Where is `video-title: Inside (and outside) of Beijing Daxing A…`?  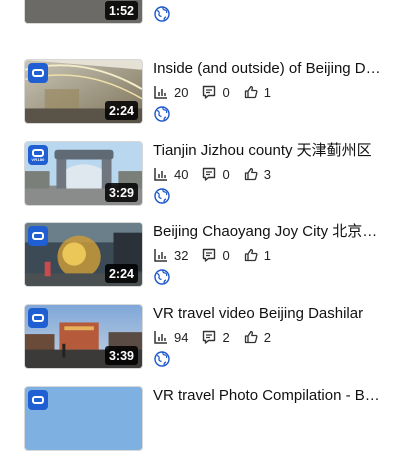 video-title: Inside (and outside) of Beijing Daxing A… is located at coordinates (268, 68).